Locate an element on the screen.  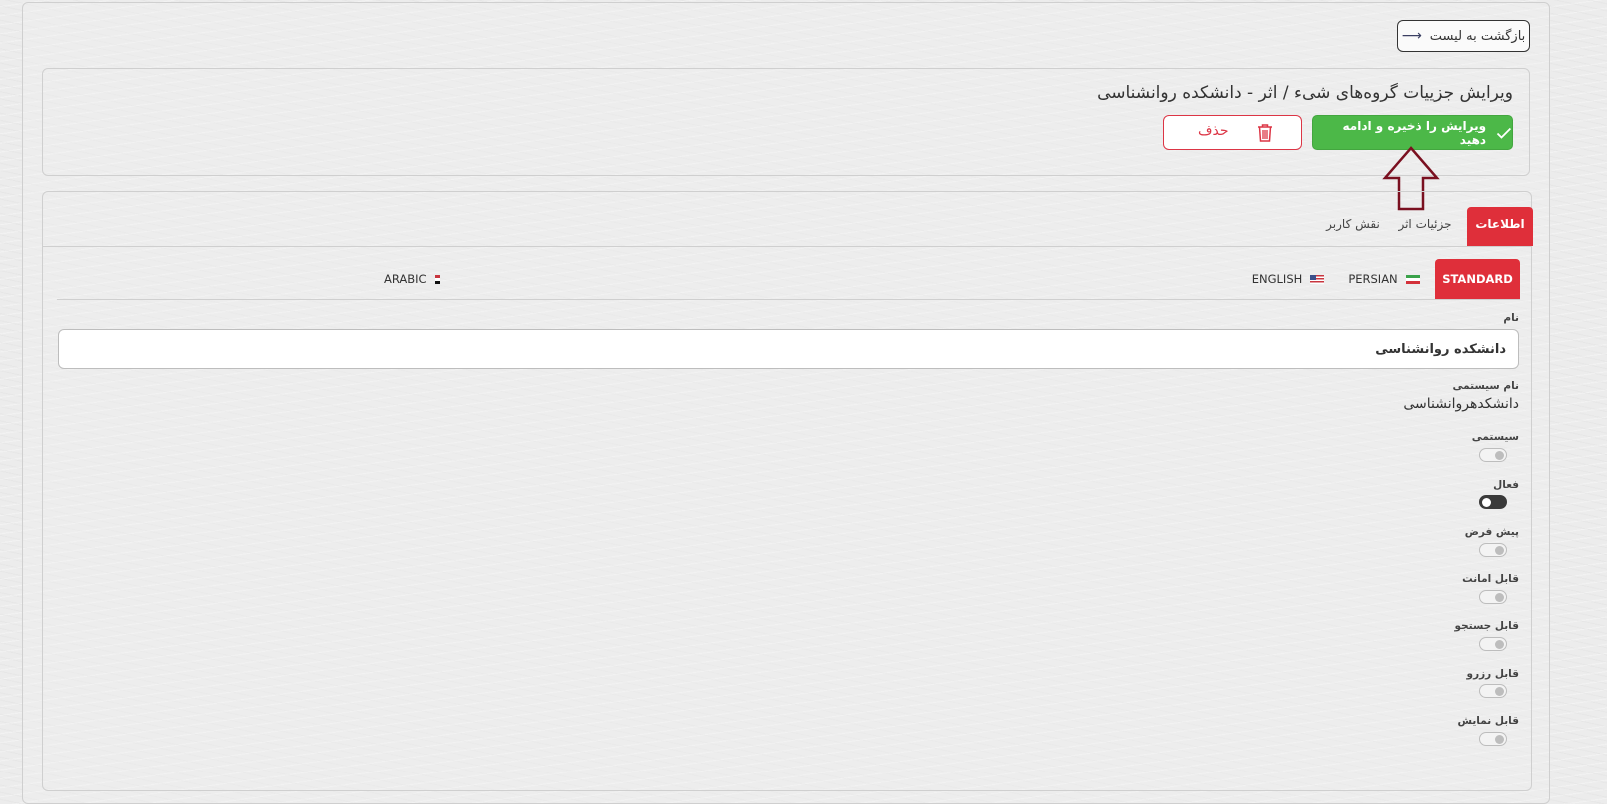
tab-user-role: نقش کاربر is located at coordinates (1353, 226).